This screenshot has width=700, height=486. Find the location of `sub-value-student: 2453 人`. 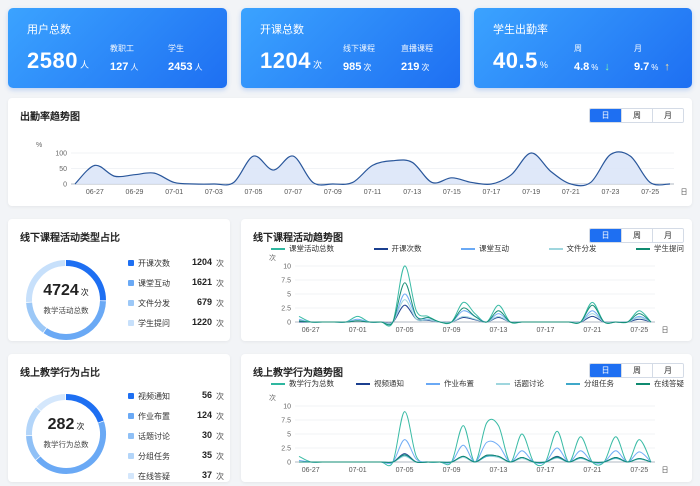

sub-value-student: 2453 人 is located at coordinates (185, 67).